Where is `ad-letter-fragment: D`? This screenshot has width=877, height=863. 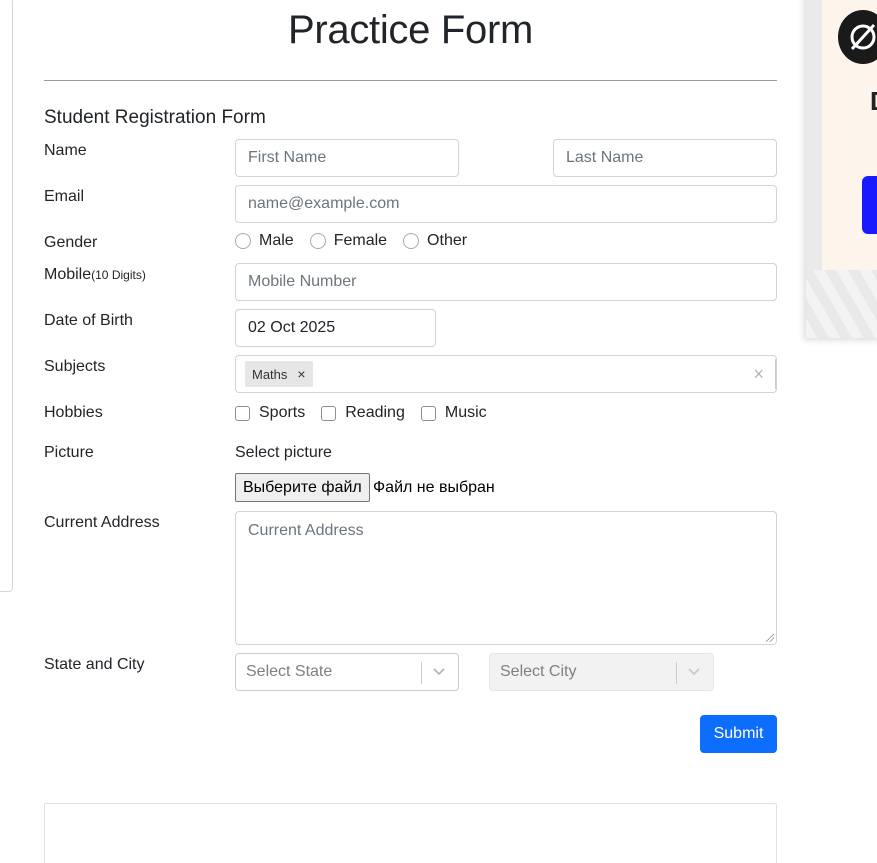 ad-letter-fragment: D is located at coordinates (873, 101).